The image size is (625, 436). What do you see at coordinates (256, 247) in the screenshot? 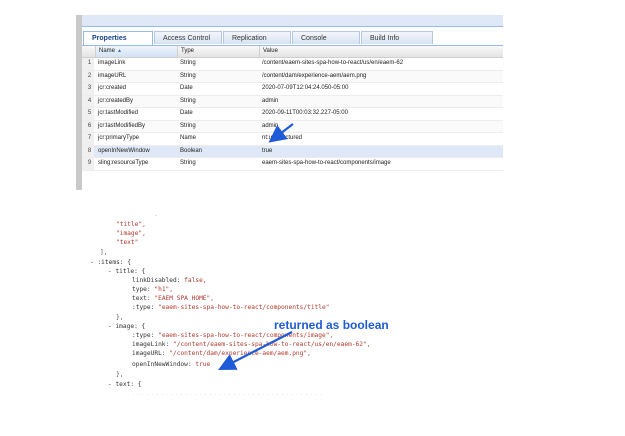
I see `annotation-arrows` at bounding box center [256, 247].